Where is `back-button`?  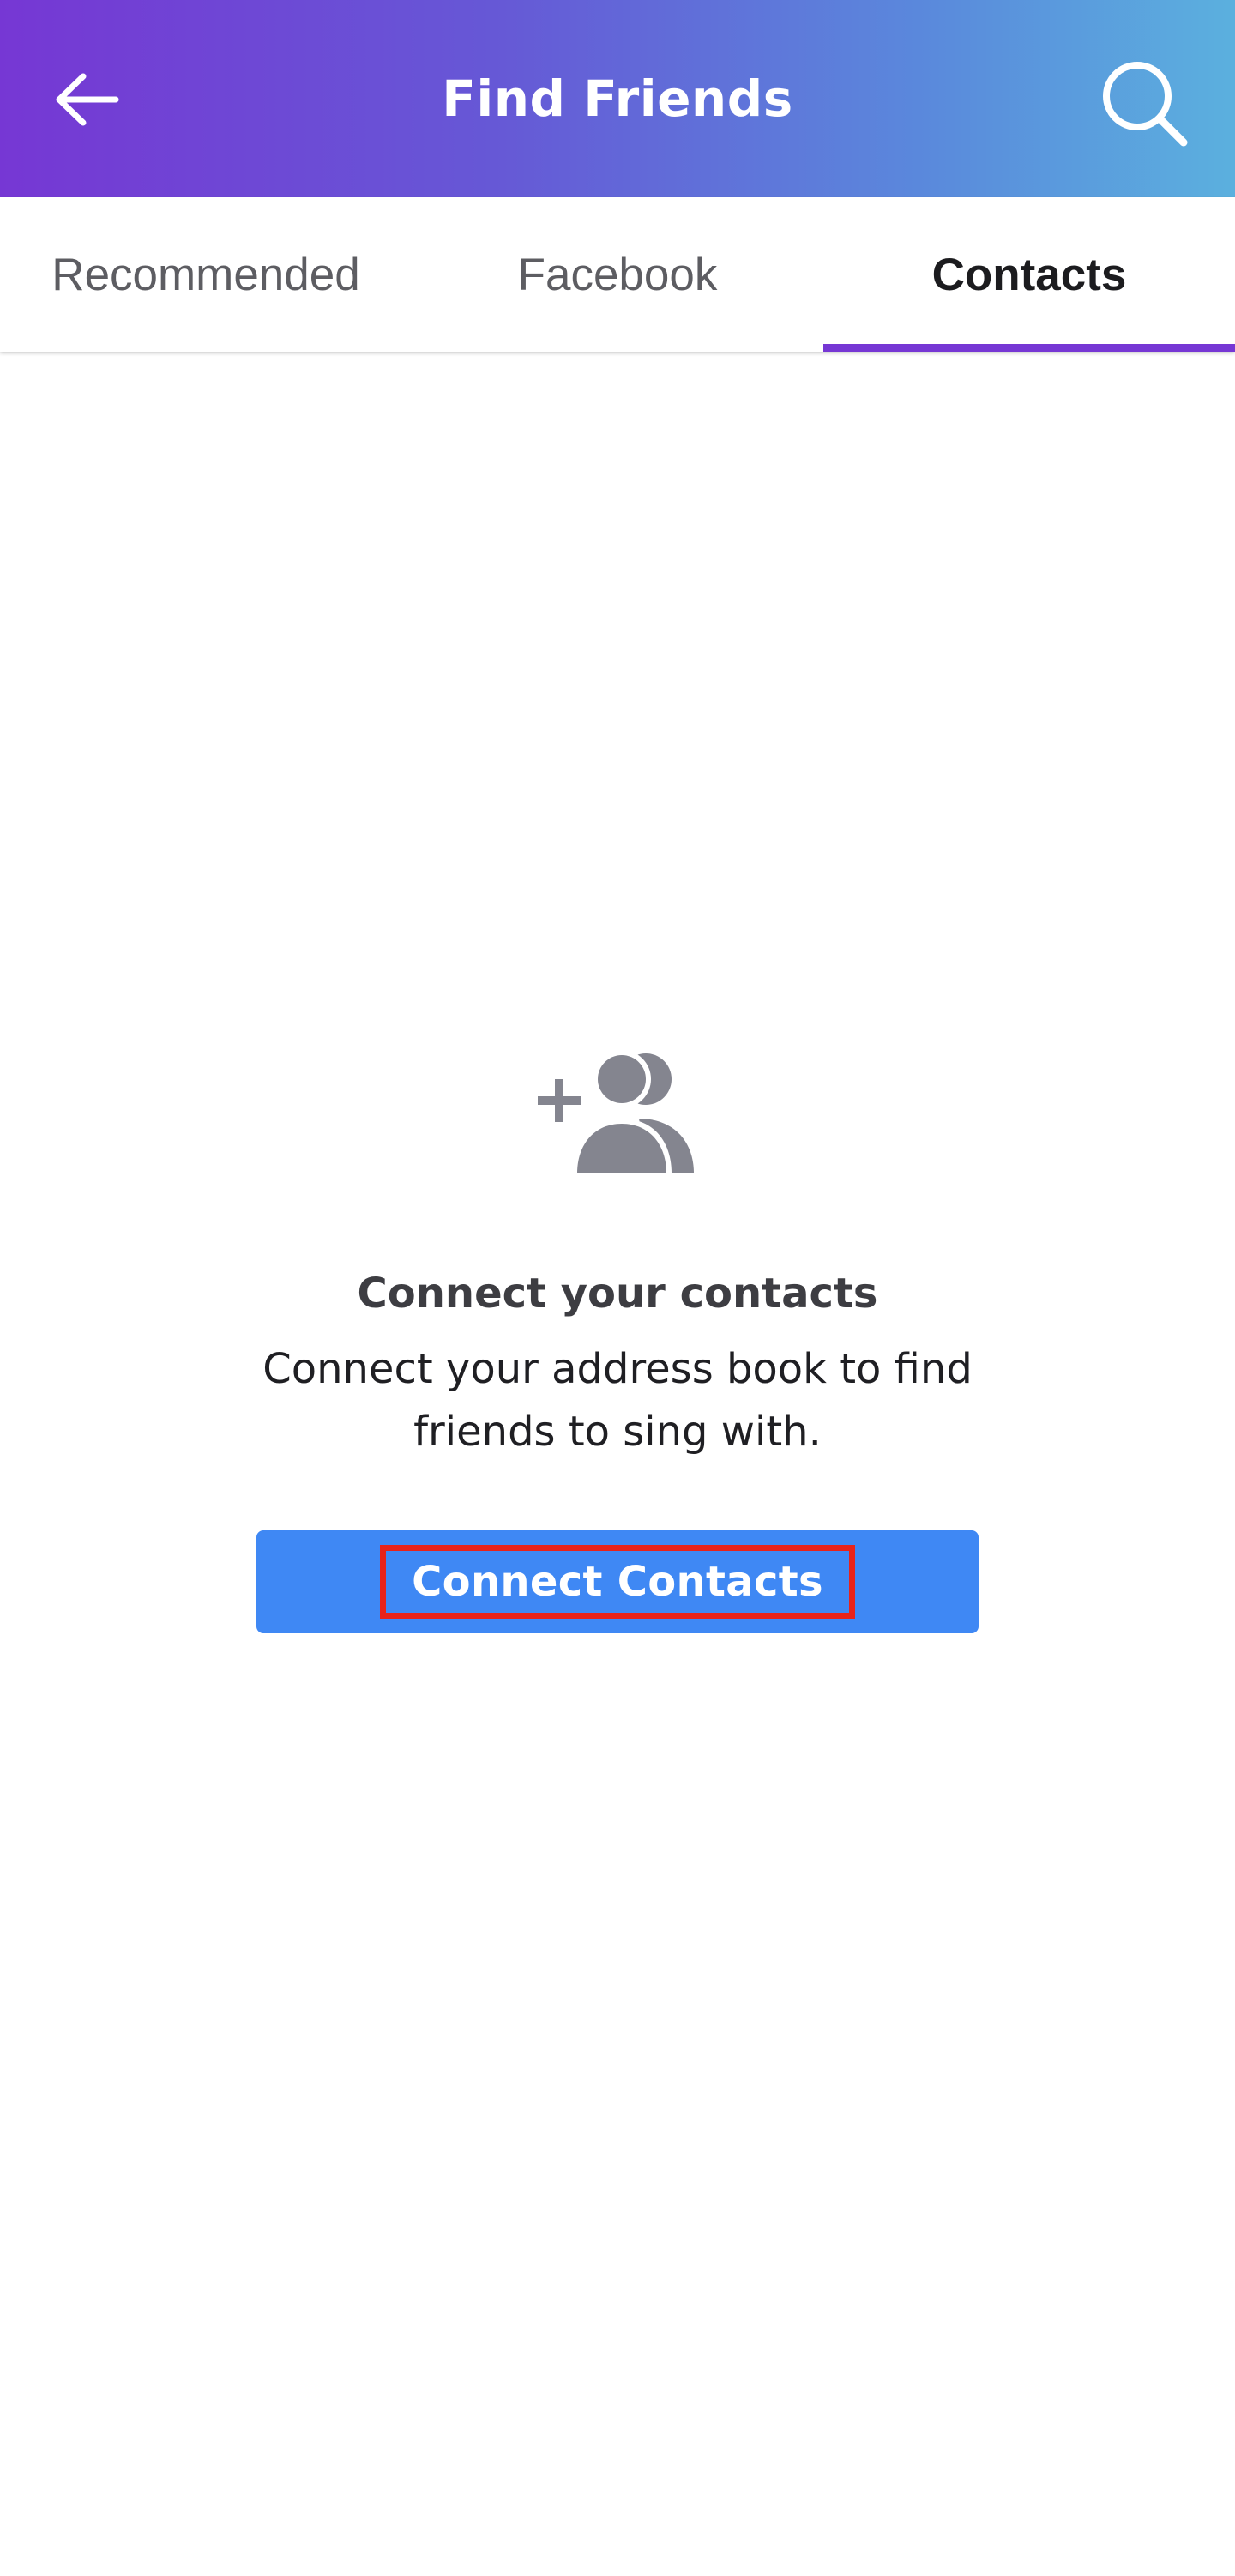
back-button is located at coordinates (86, 99).